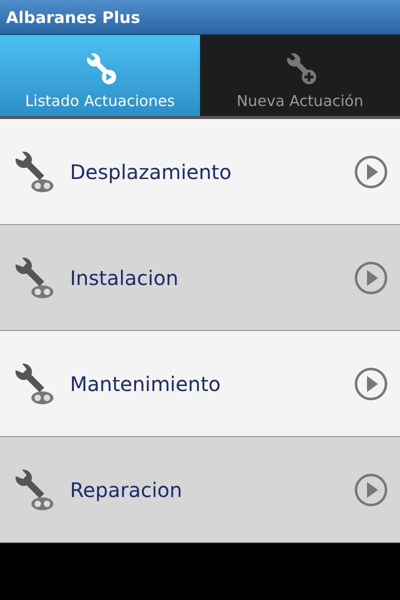  Describe the element at coordinates (73, 17) in the screenshot. I see `window-title: Albaranes Plus` at that location.